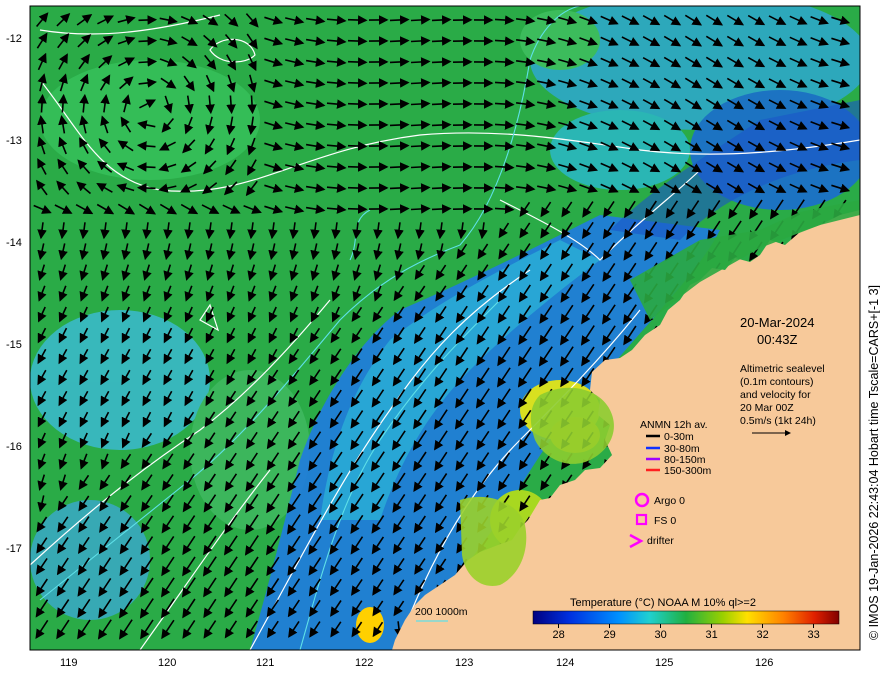 Image resolution: width=880 pixels, height=680 pixels. What do you see at coordinates (777, 339) in the screenshot?
I see `map-time: 00:43Z` at bounding box center [777, 339].